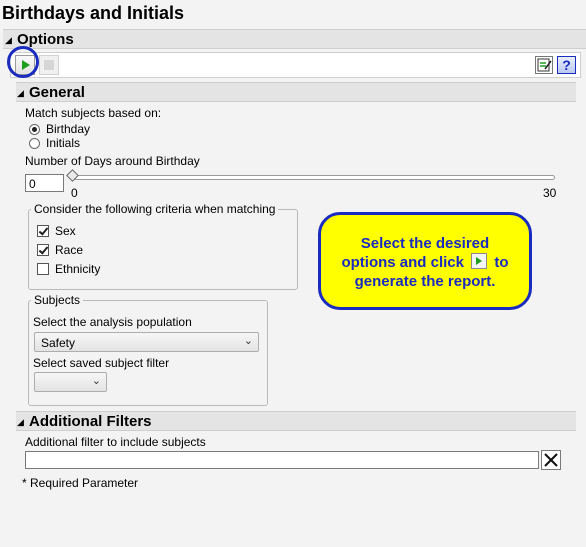 Image resolution: width=586 pixels, height=547 pixels. I want to click on population-select-value: Safety, so click(58, 343).